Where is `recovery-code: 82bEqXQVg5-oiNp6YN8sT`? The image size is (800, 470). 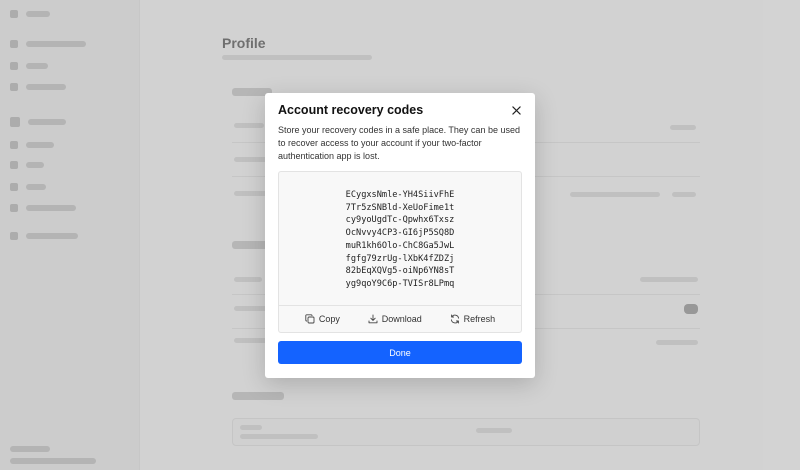 recovery-code: 82bEqXQVg5-oiNp6YN8sT is located at coordinates (400, 271).